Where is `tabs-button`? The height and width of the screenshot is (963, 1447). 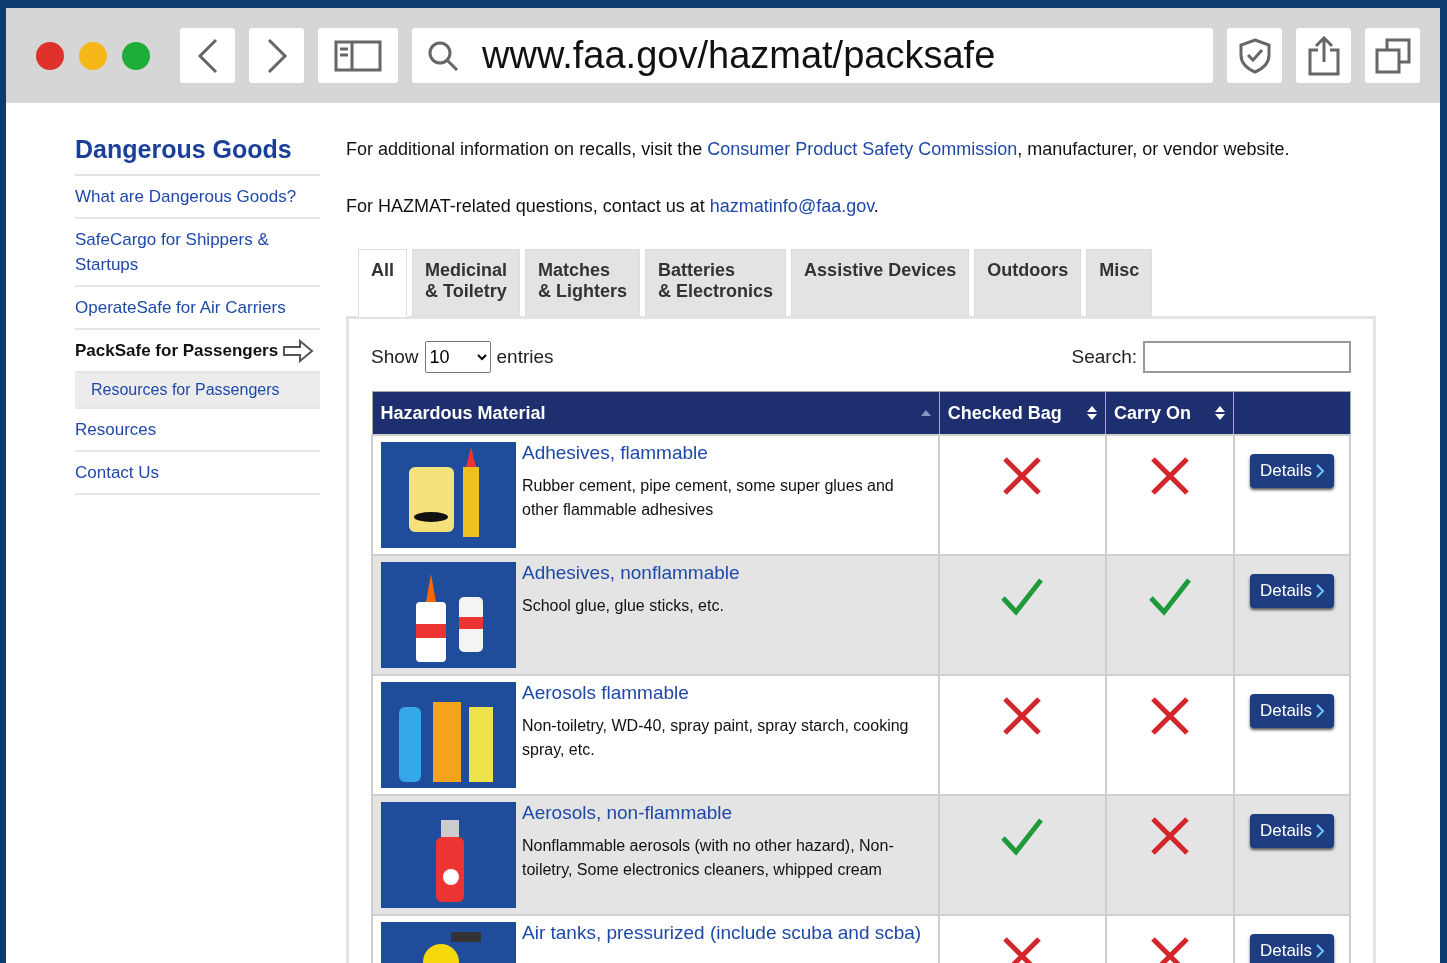 tabs-button is located at coordinates (1392, 55).